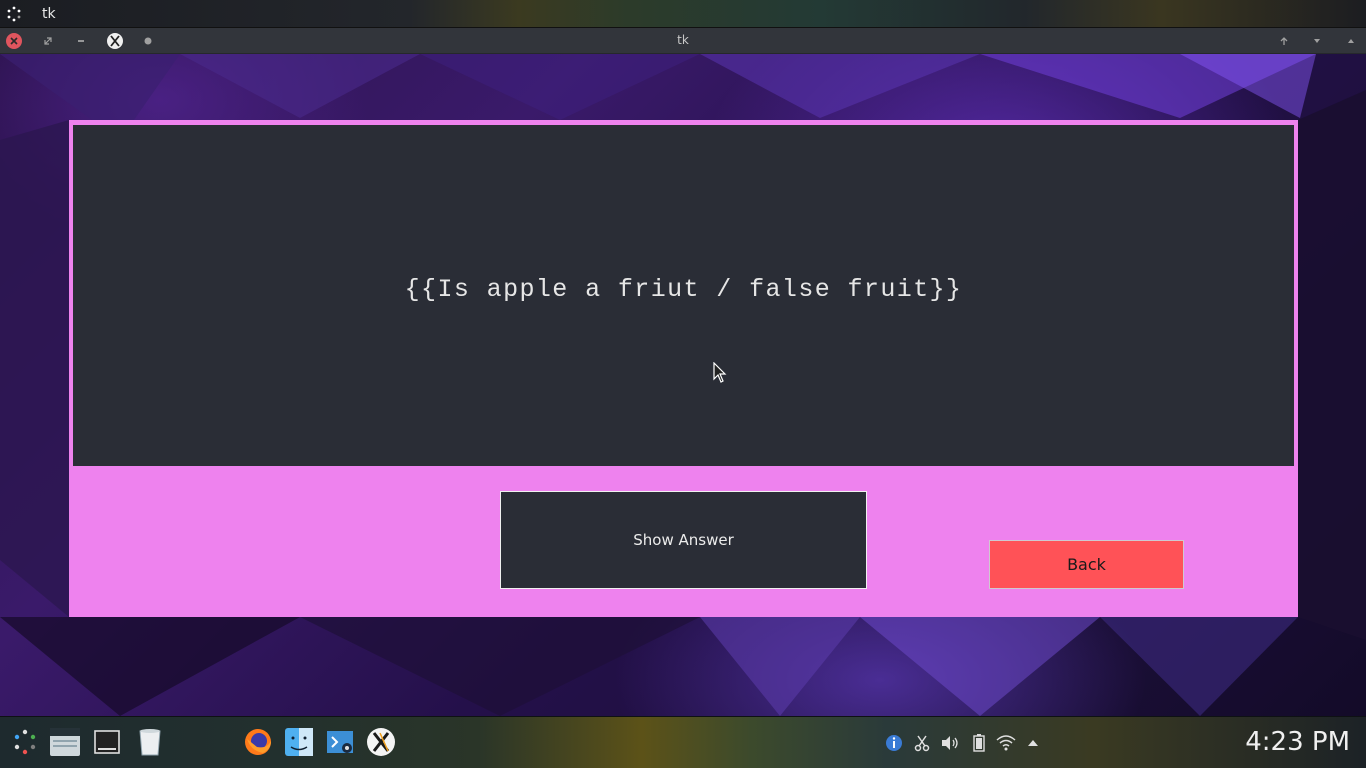 The width and height of the screenshot is (1366, 768). I want to click on show-answer-button: Show Answer, so click(683, 540).